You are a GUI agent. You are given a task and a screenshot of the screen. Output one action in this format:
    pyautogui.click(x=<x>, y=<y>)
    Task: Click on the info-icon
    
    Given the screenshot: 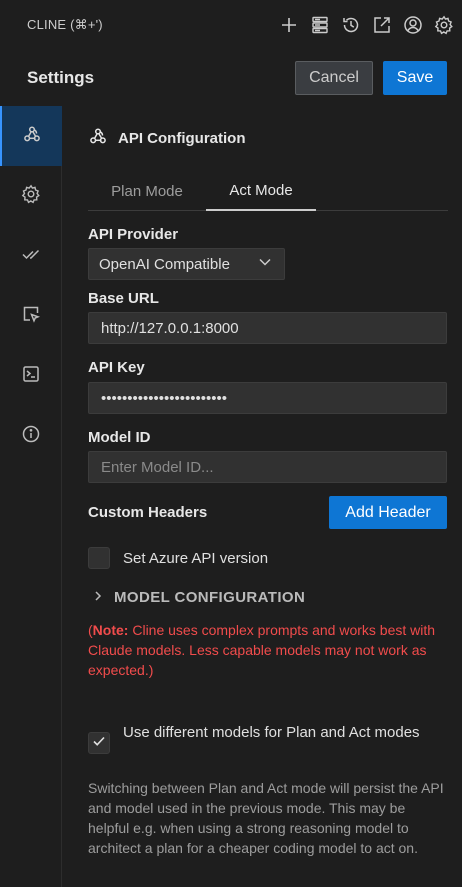 What is the action you would take?
    pyautogui.click(x=31, y=436)
    